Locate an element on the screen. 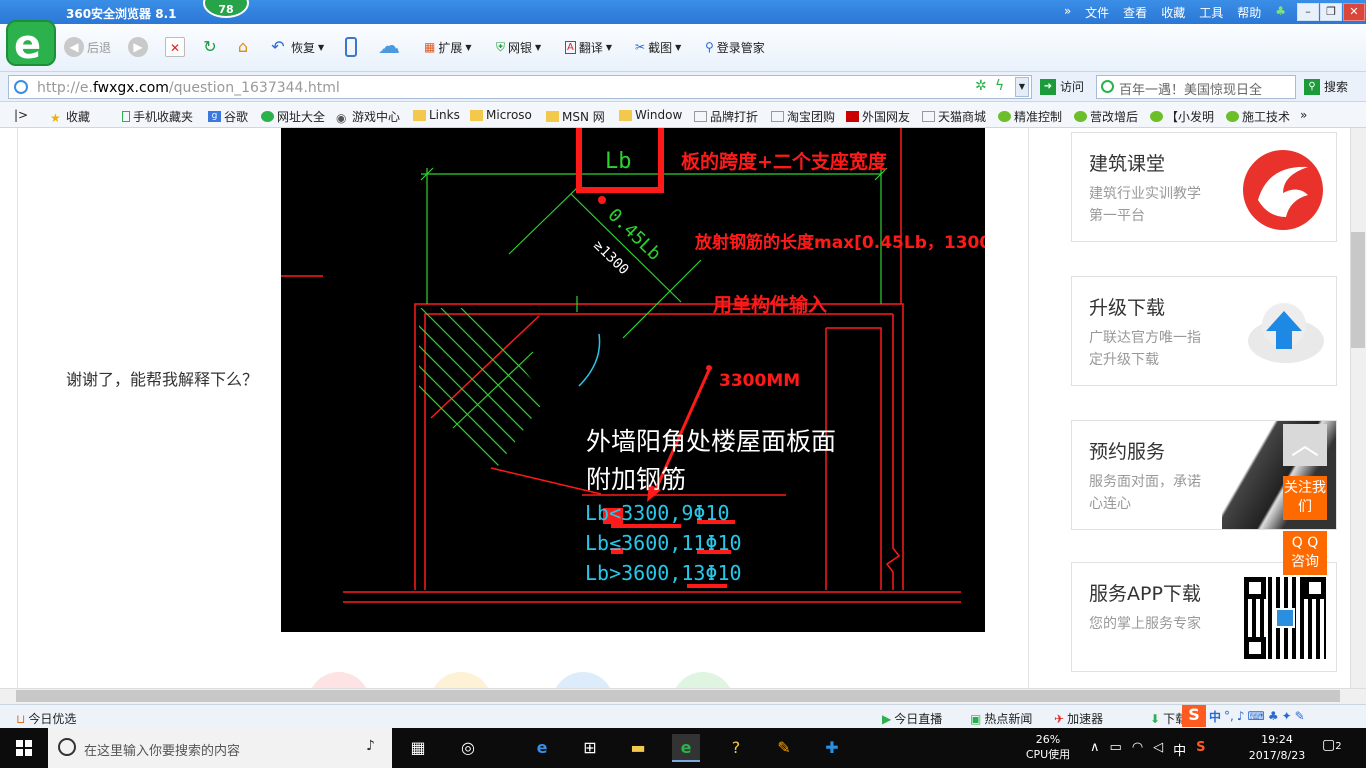  cpu-meter: 26% CPU使用 is located at coordinates (1048, 747).